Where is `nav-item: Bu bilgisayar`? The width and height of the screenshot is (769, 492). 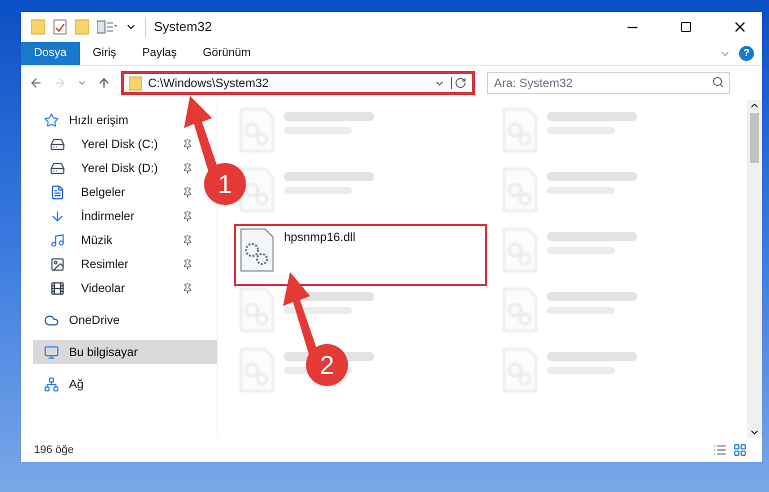 nav-item: Bu bilgisayar is located at coordinates (103, 352).